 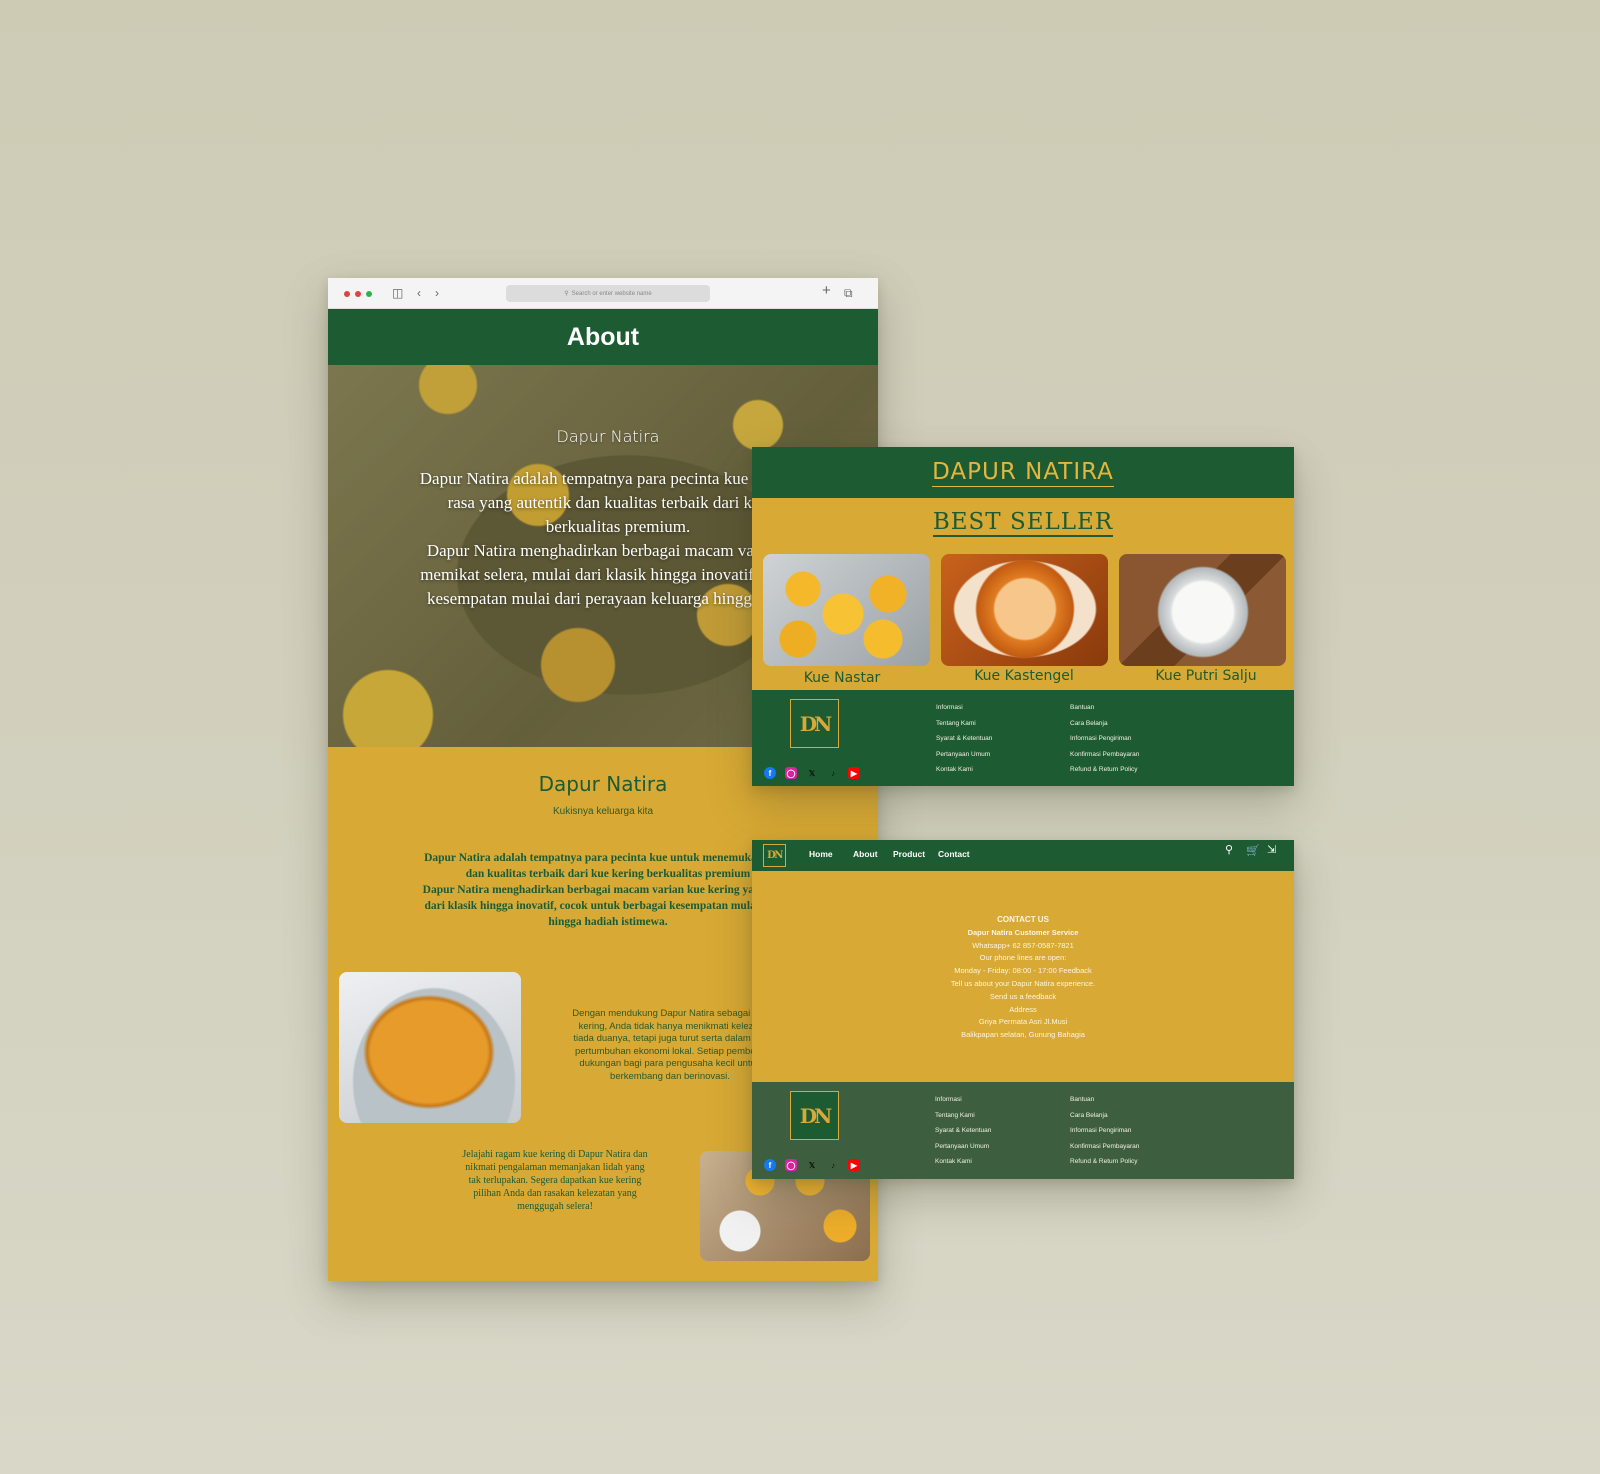 I want to click on page-header: About, so click(x=603, y=337).